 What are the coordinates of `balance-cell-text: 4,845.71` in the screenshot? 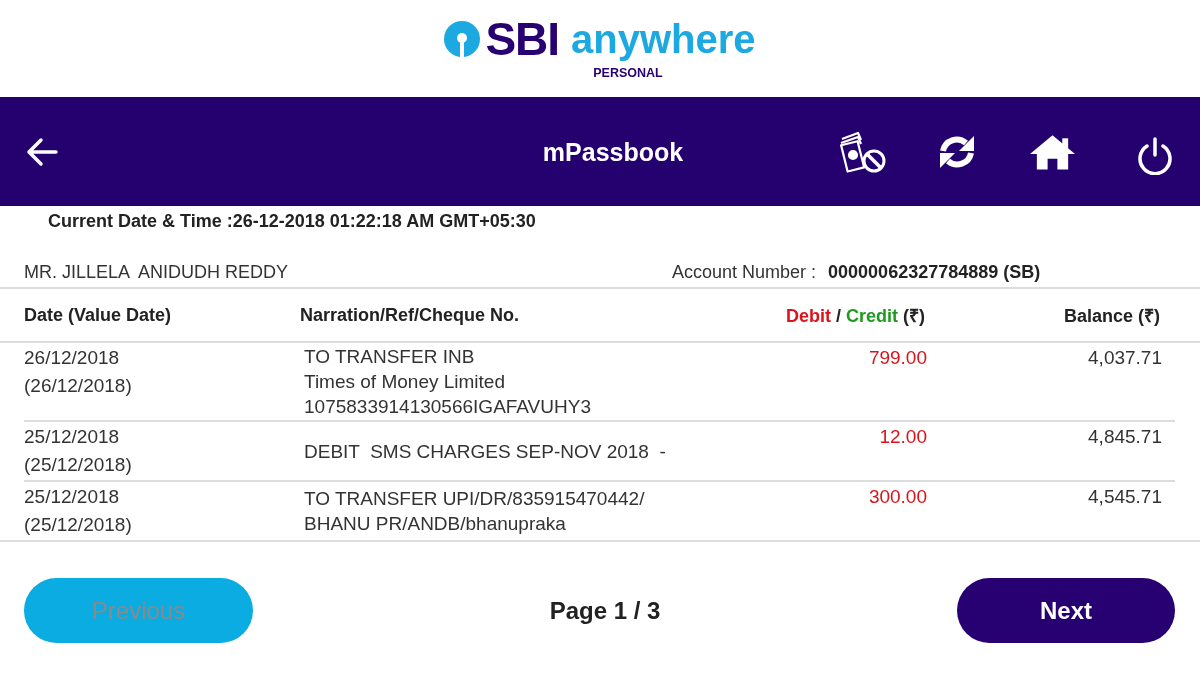 It's located at (1124, 437).